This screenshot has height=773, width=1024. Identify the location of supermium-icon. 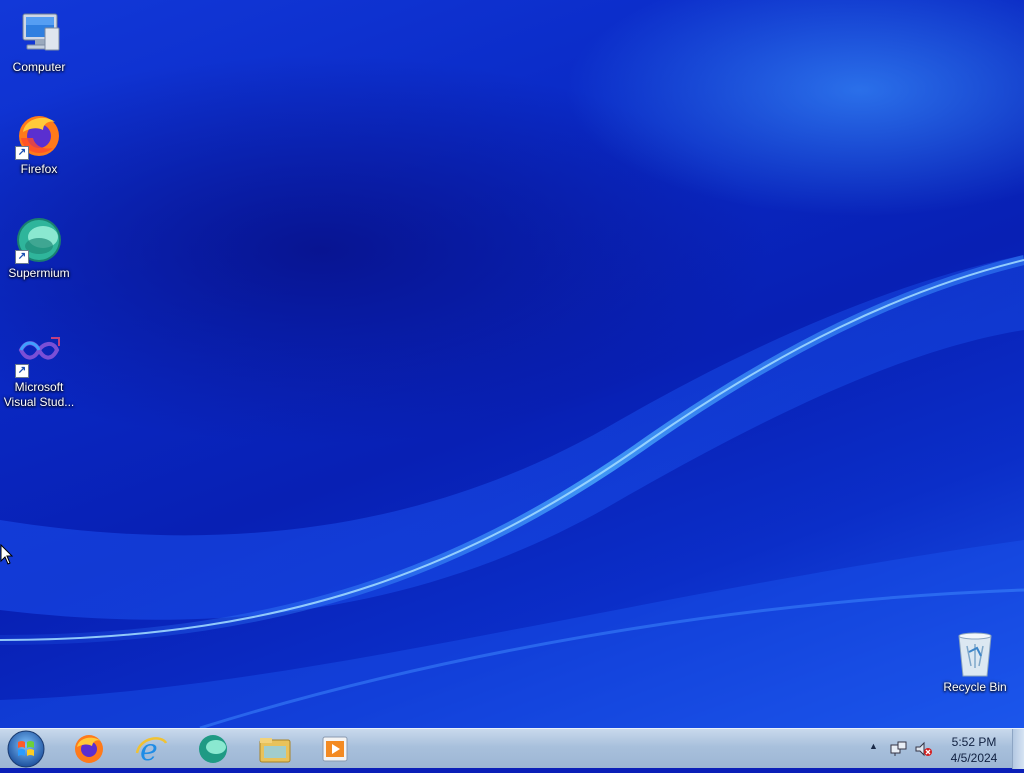
(213, 749).